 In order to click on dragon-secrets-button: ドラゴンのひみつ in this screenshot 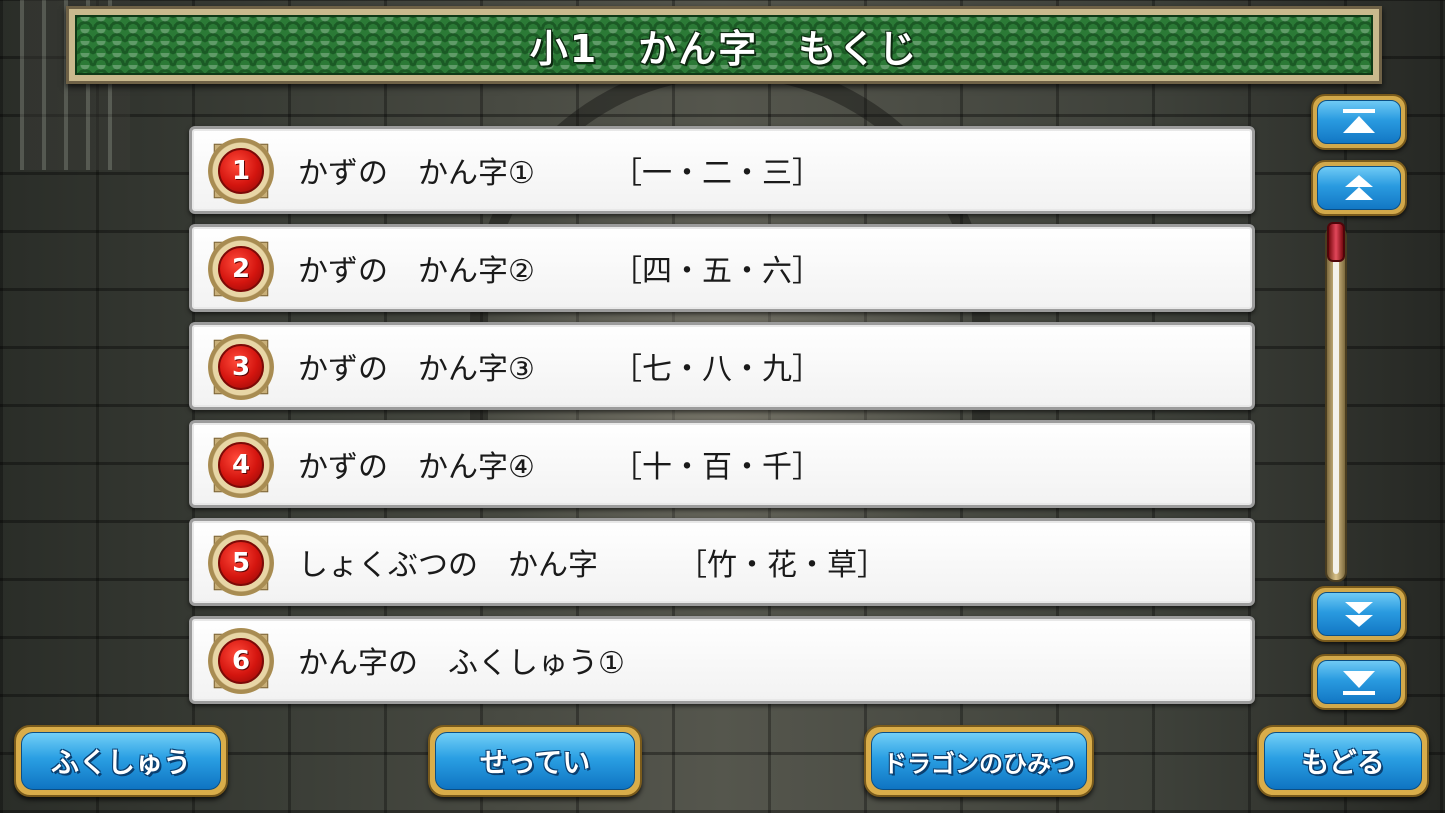, I will do `click(979, 761)`.